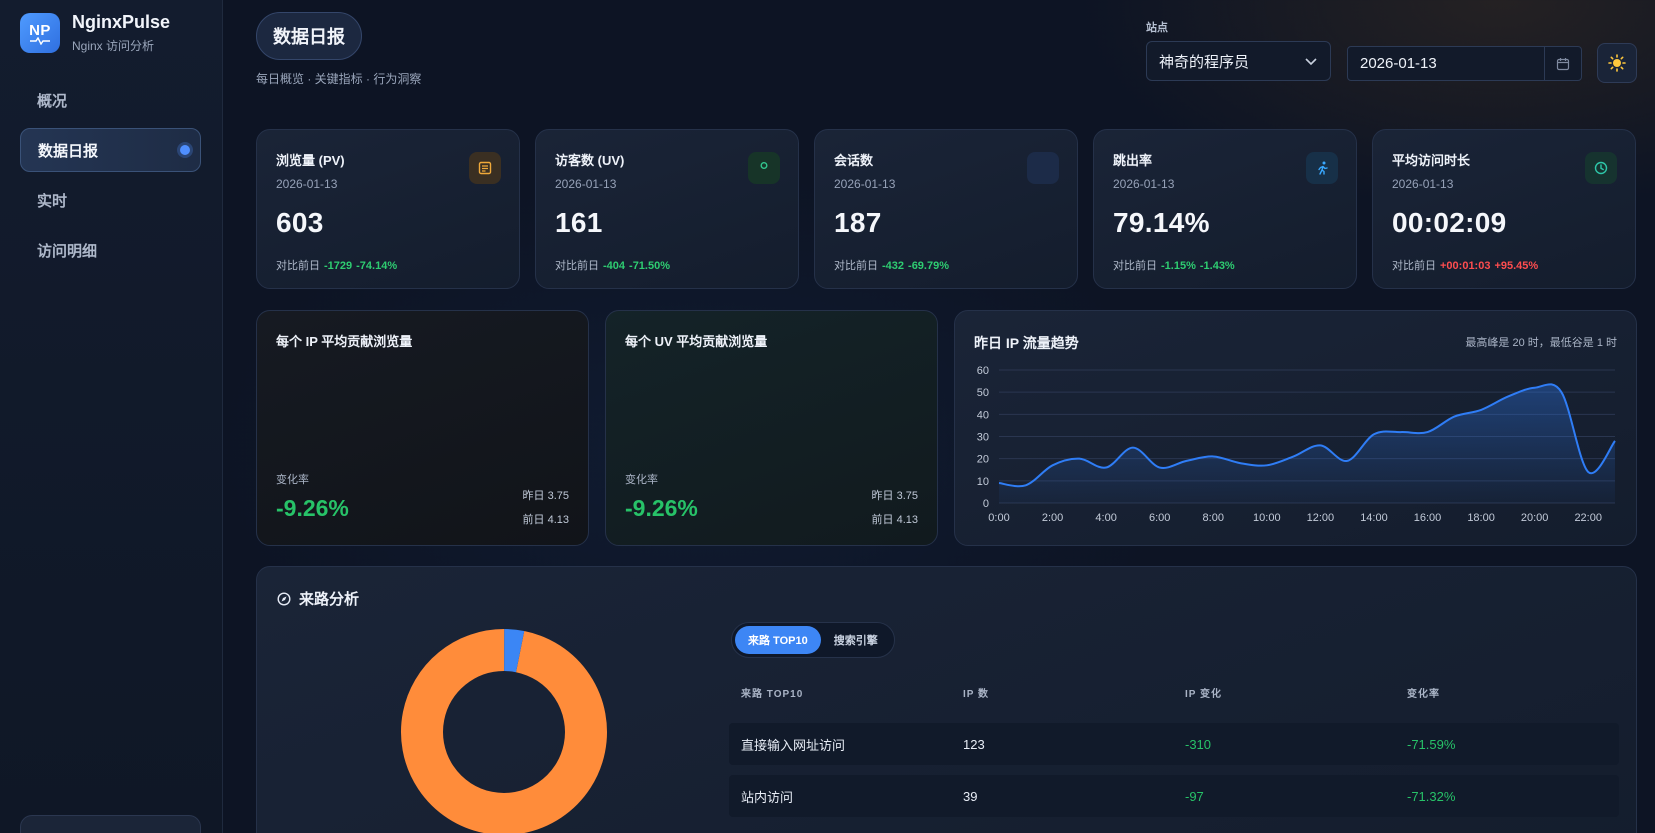 The width and height of the screenshot is (1655, 833). What do you see at coordinates (1238, 61) in the screenshot?
I see `site-select: 神奇的程序员` at bounding box center [1238, 61].